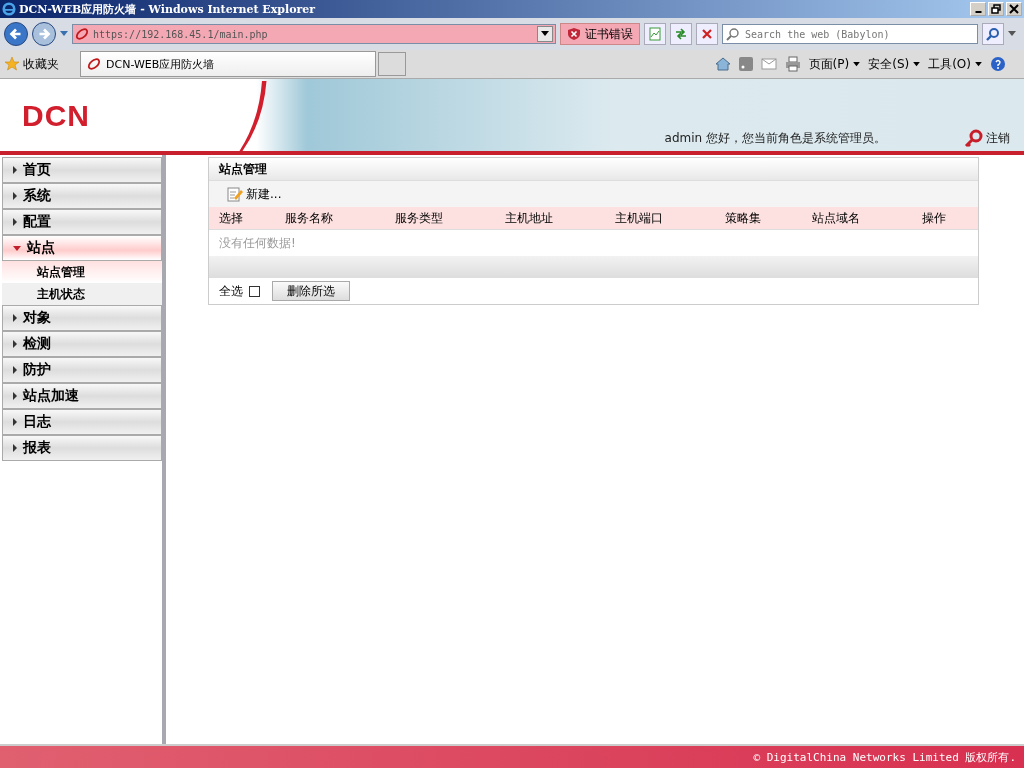 The height and width of the screenshot is (768, 1024). I want to click on menu-item: 检测, so click(82, 344).